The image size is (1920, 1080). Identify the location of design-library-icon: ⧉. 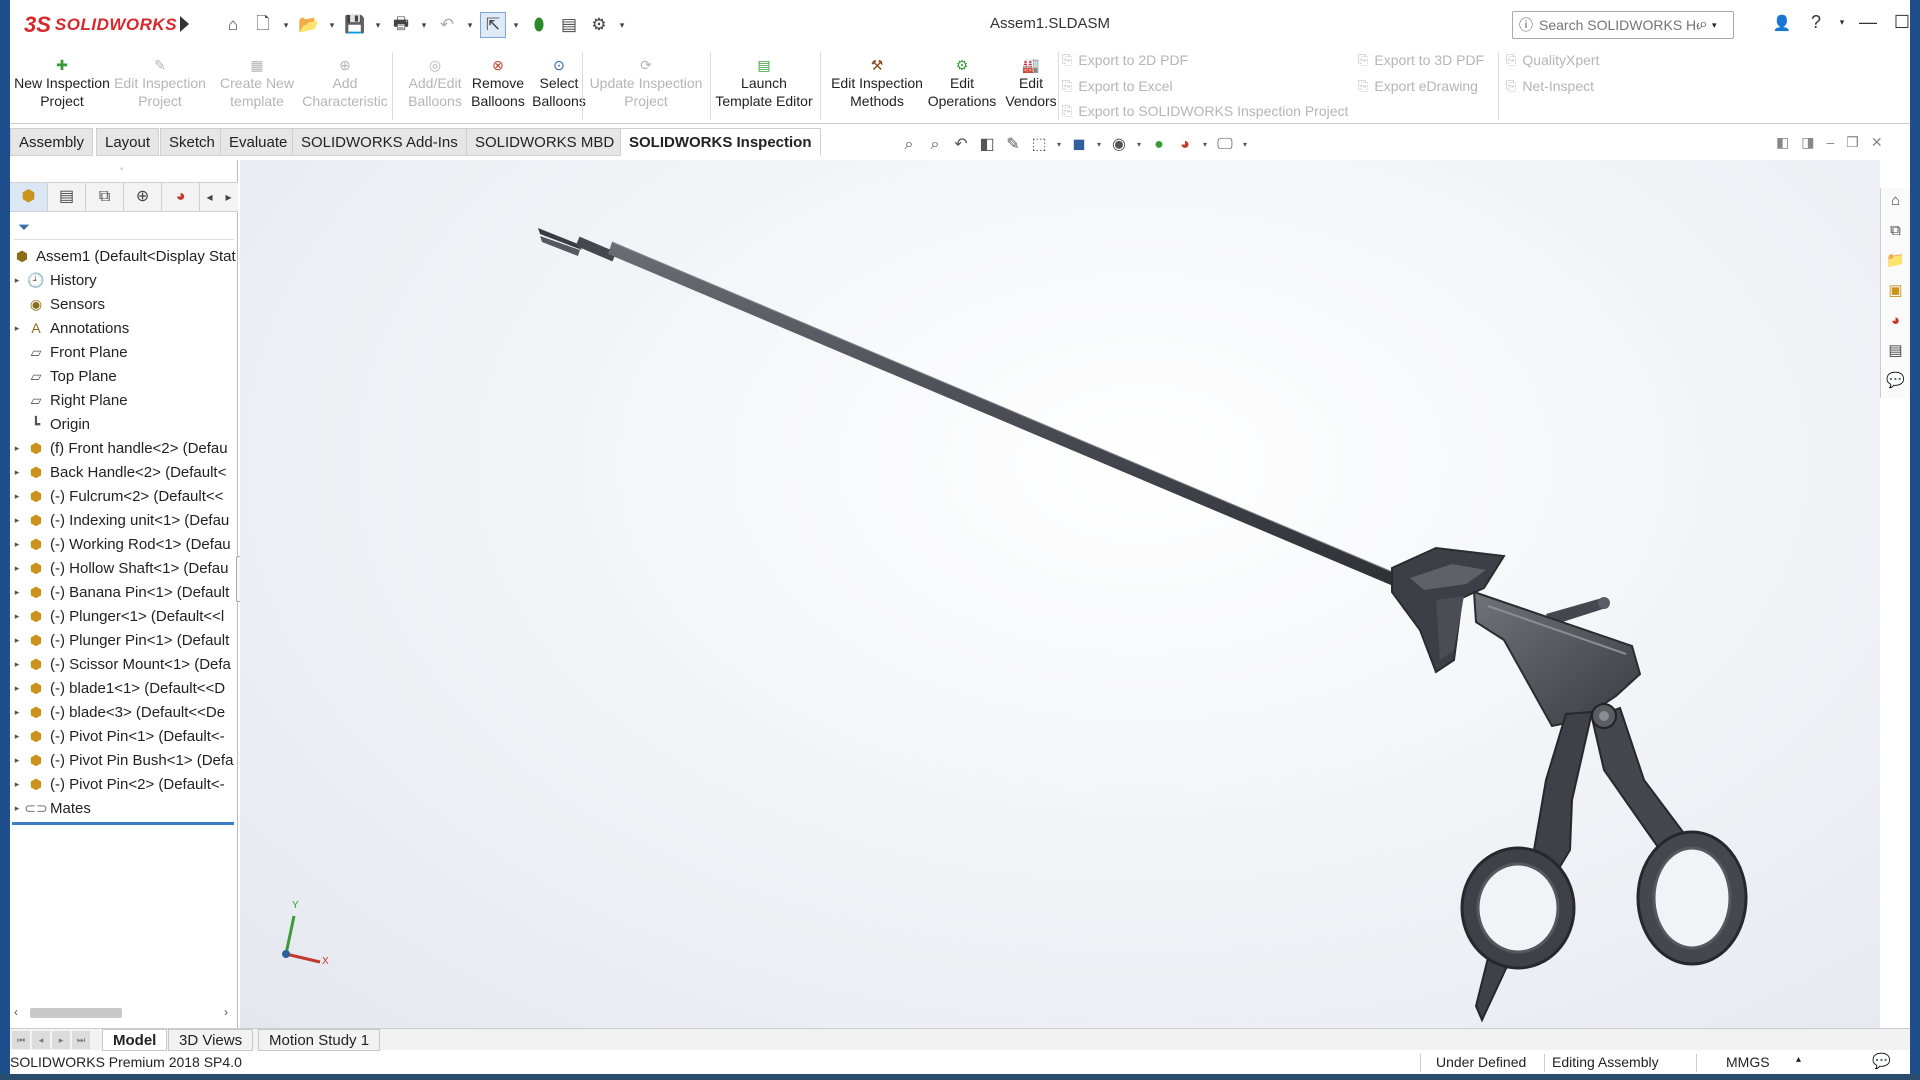
(1896, 231).